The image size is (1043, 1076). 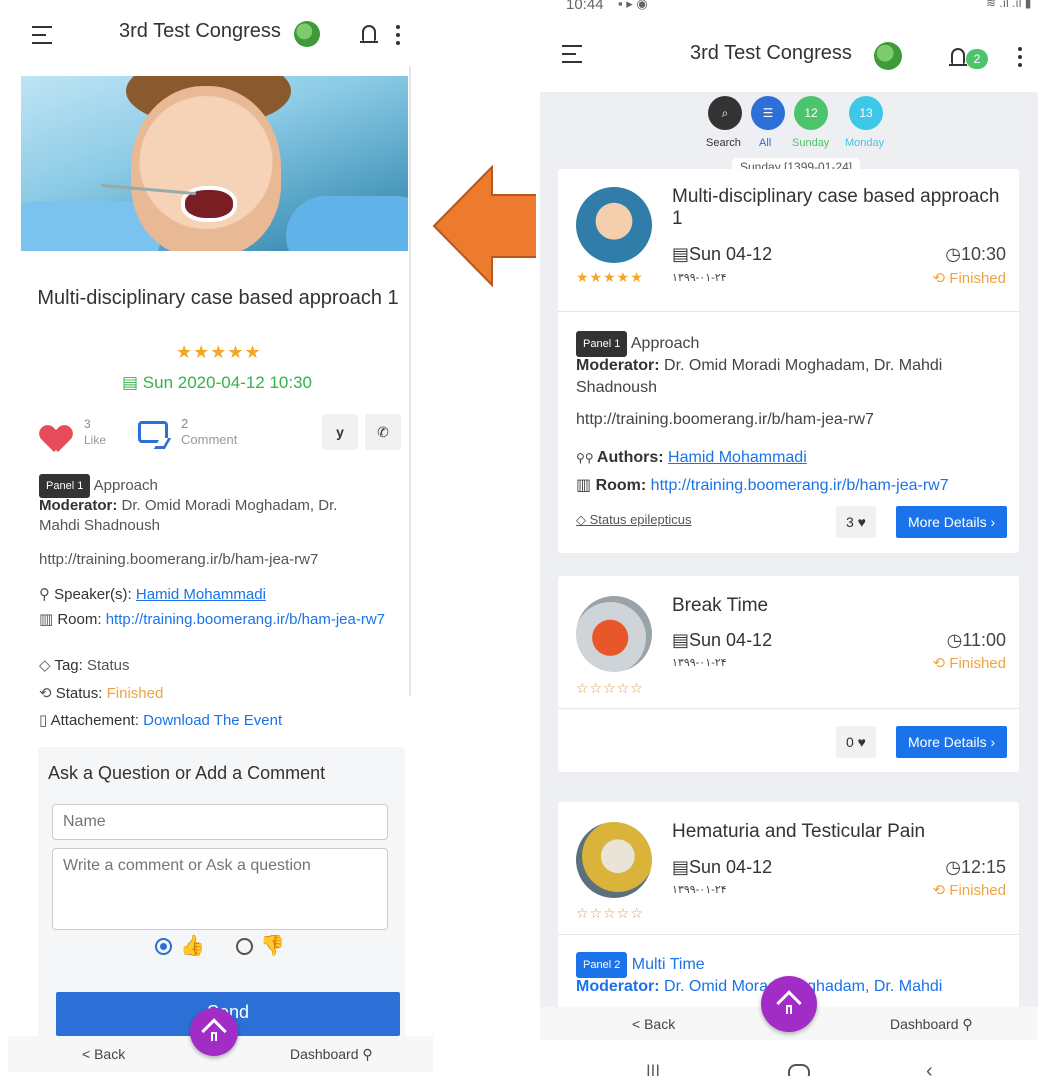 I want to click on attachment-line: ▯ Attachement: Download The Event, so click(x=161, y=720).